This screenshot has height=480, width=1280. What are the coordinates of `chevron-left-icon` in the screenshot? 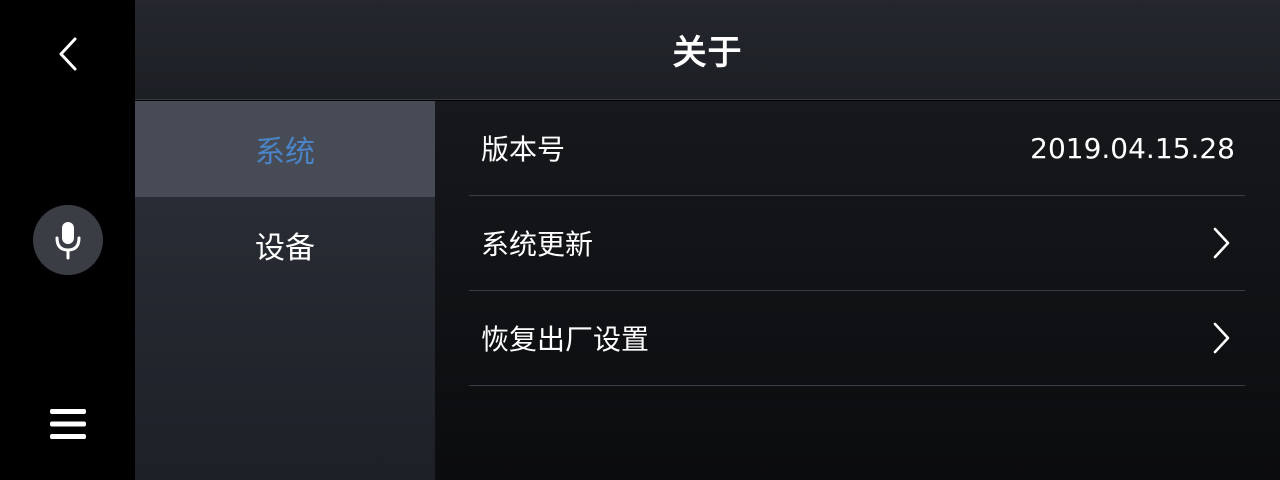 It's located at (68, 54).